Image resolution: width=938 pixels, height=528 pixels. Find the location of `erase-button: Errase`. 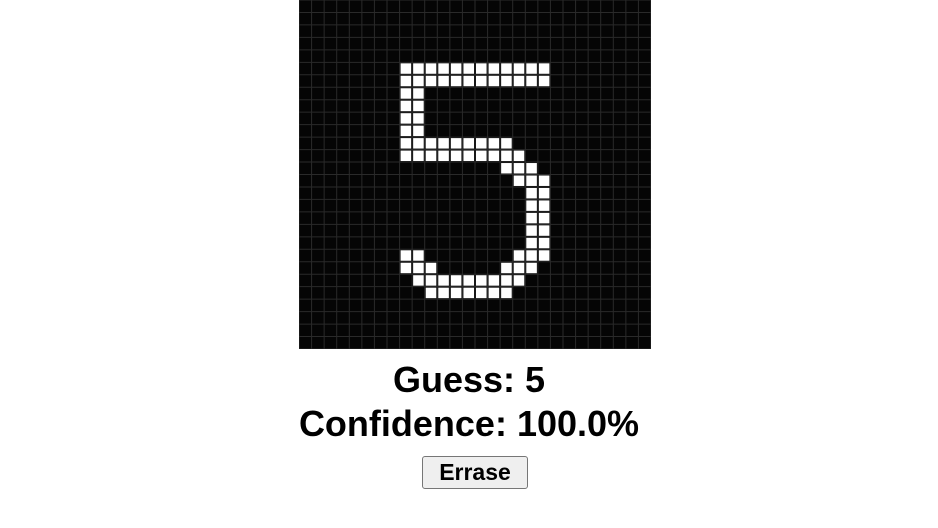

erase-button: Errase is located at coordinates (475, 472).